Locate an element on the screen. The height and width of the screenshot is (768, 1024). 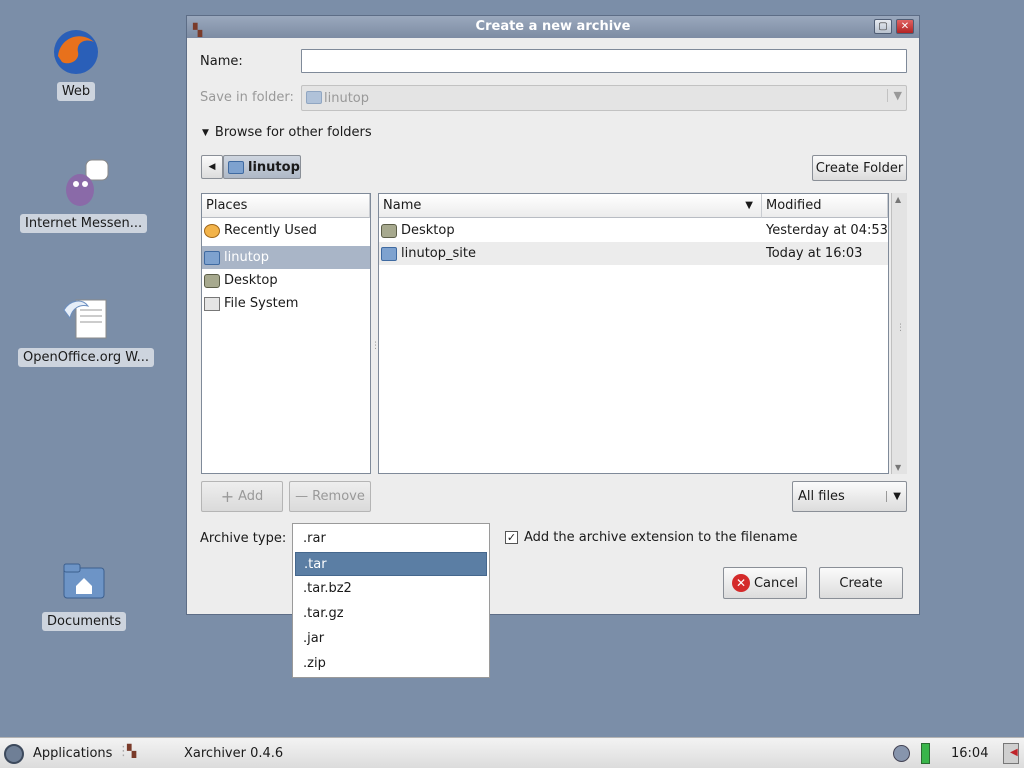
archive-type-label: Archive type: is located at coordinates (243, 538).